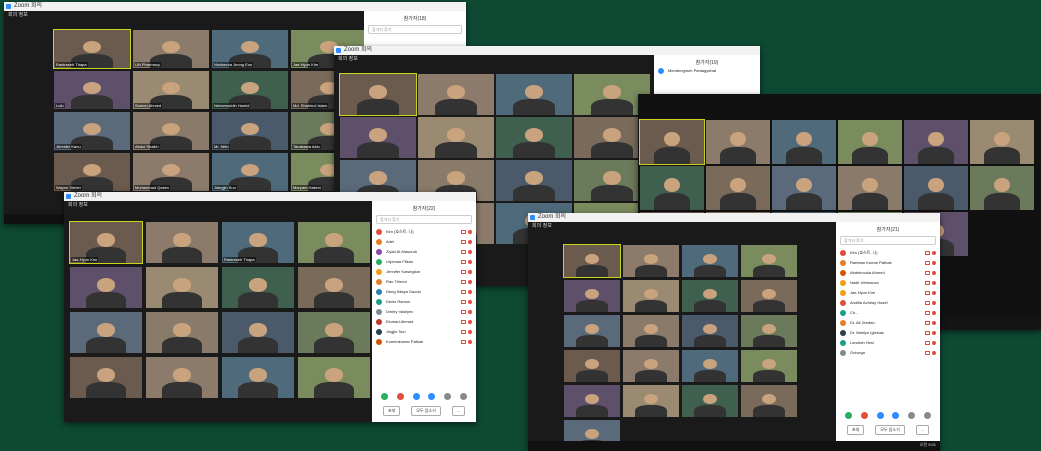 This screenshot has height=451, width=1041. What do you see at coordinates (250, 172) in the screenshot?
I see `video-tile: Jiangjin Sun` at bounding box center [250, 172].